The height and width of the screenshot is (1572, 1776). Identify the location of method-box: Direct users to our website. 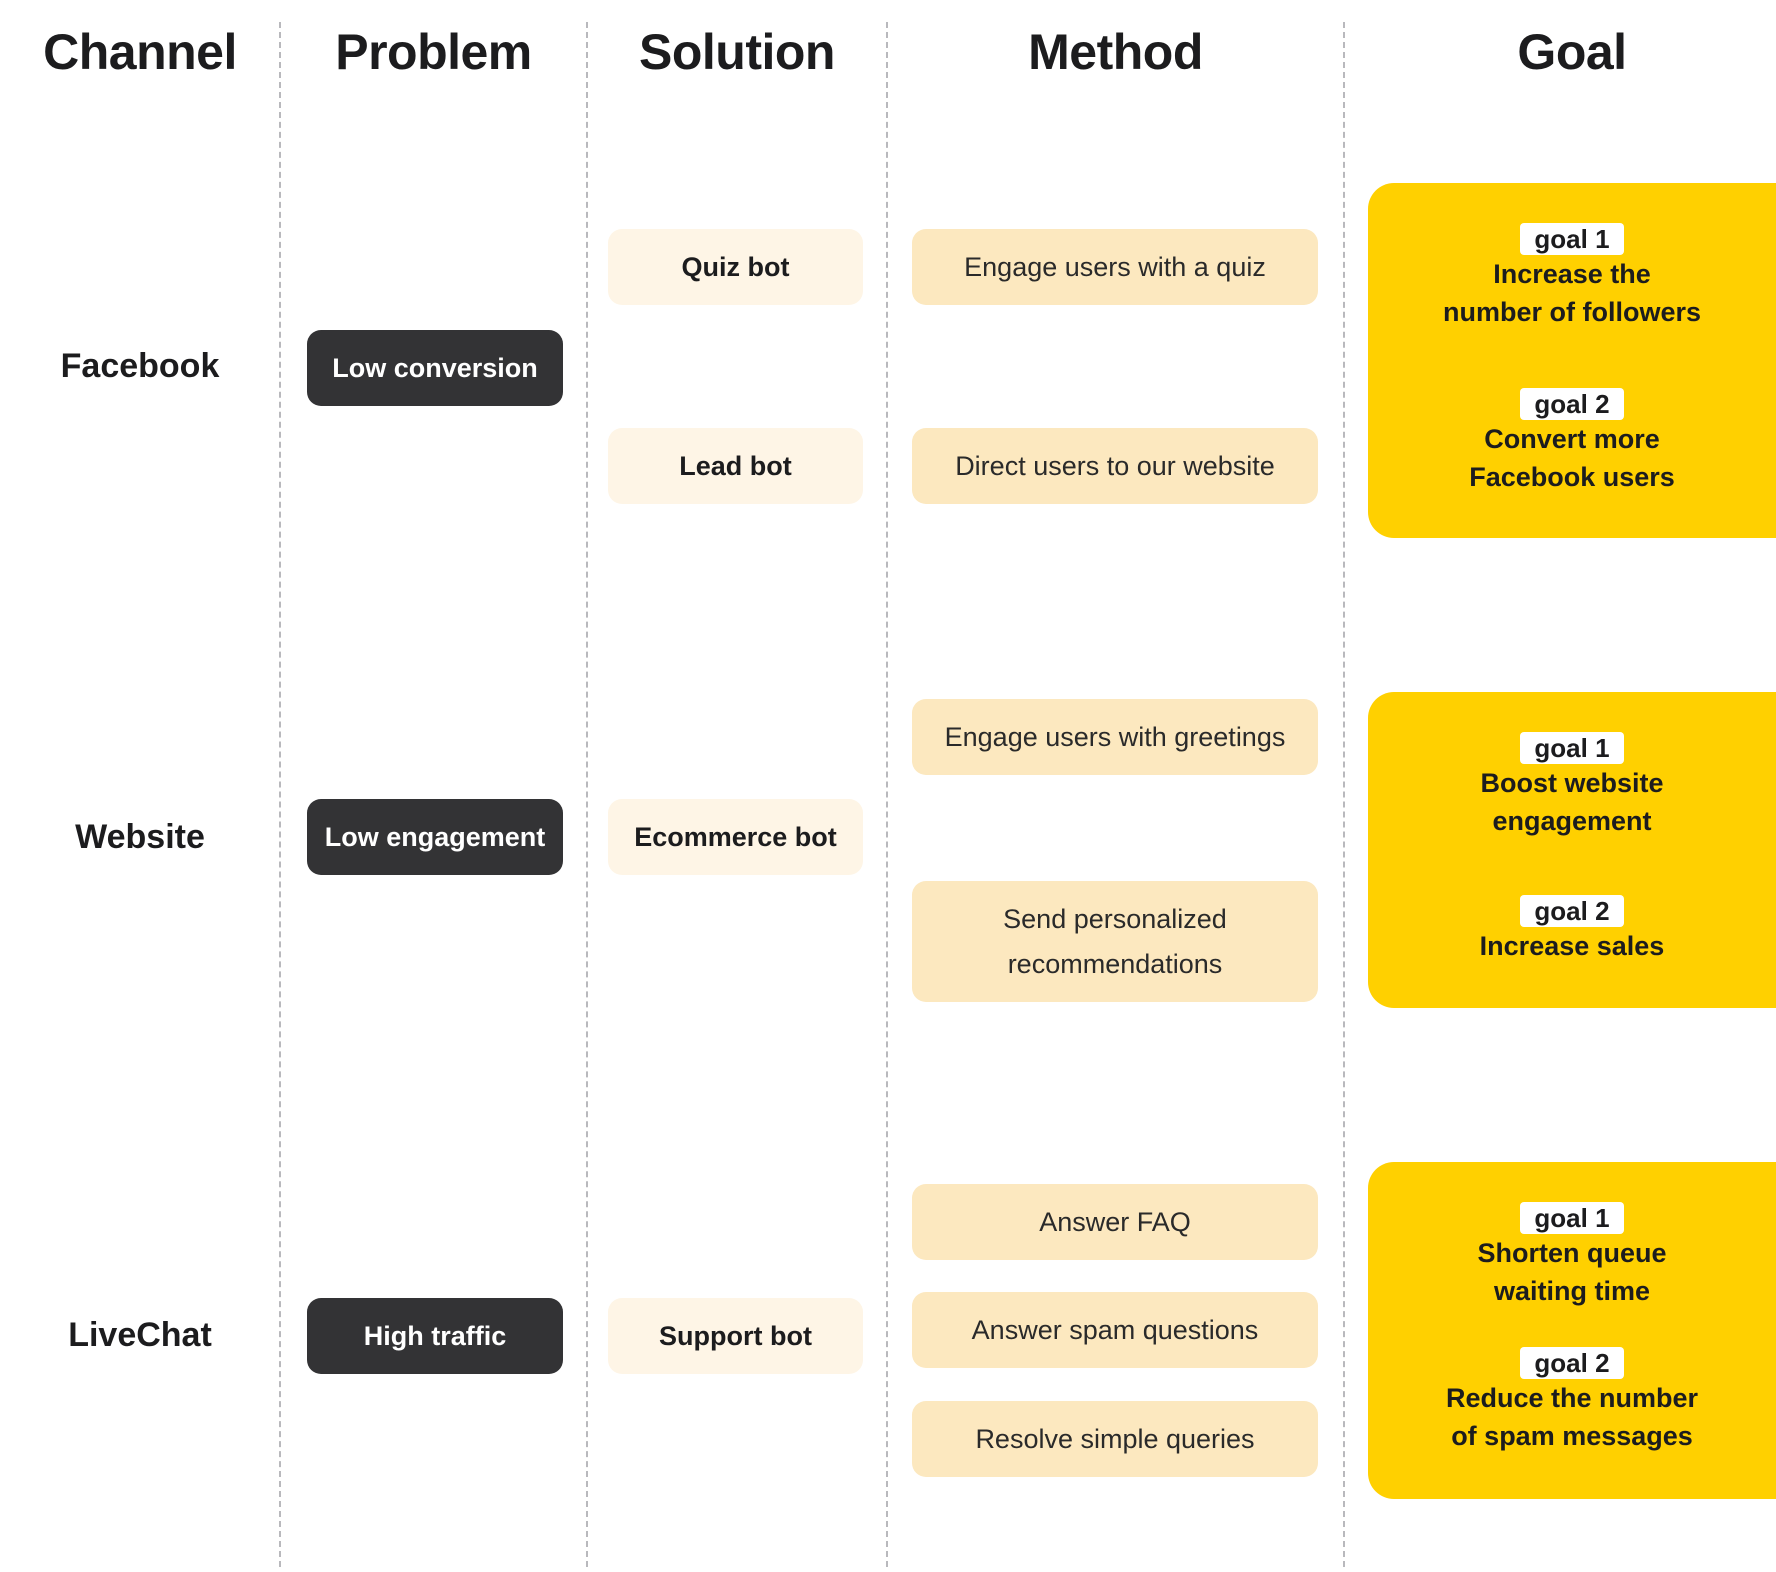
(1115, 466).